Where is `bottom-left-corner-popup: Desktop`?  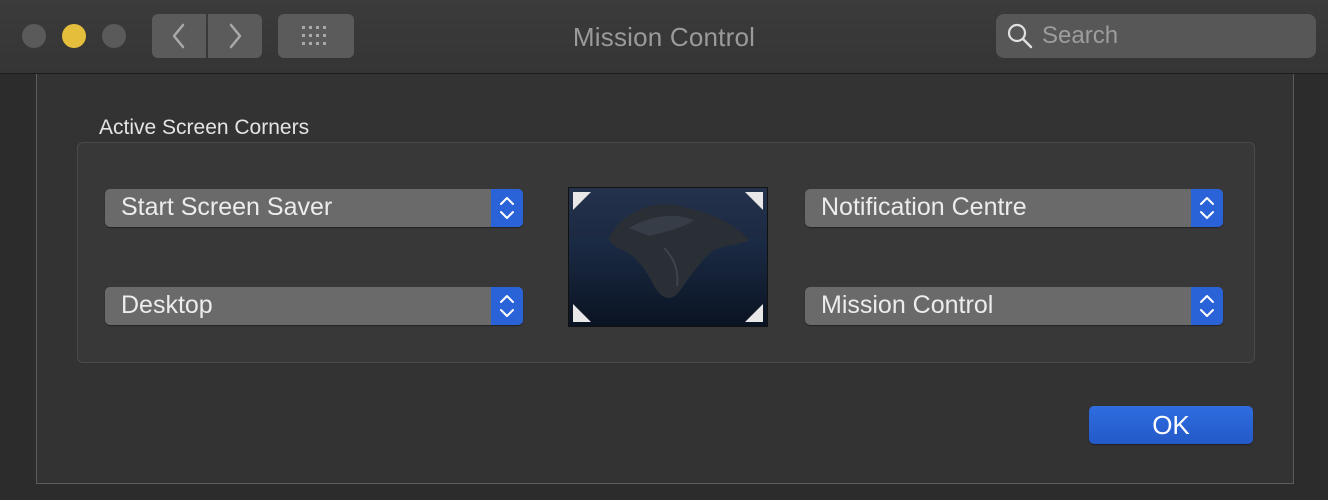 bottom-left-corner-popup: Desktop is located at coordinates (314, 306).